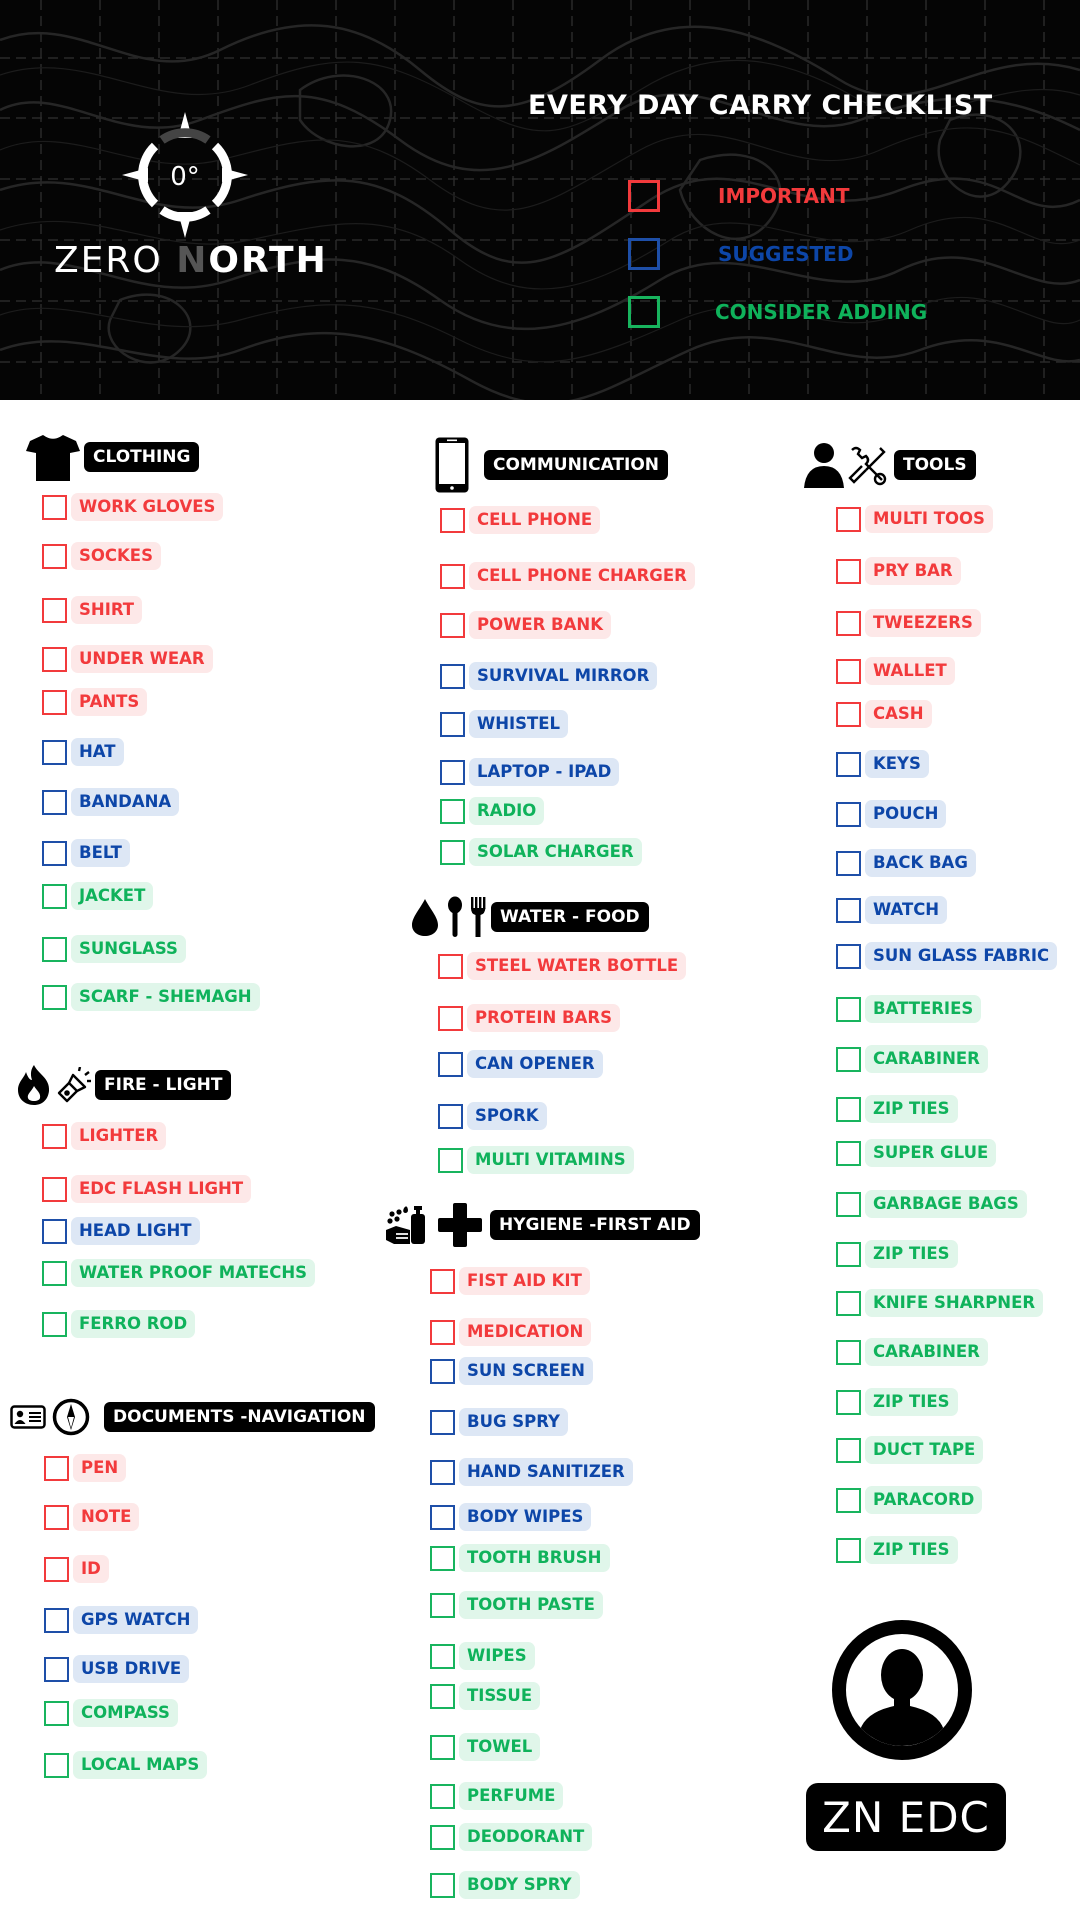 This screenshot has height=1920, width=1080. I want to click on checklist-item: UNDER WEAR, so click(127, 659).